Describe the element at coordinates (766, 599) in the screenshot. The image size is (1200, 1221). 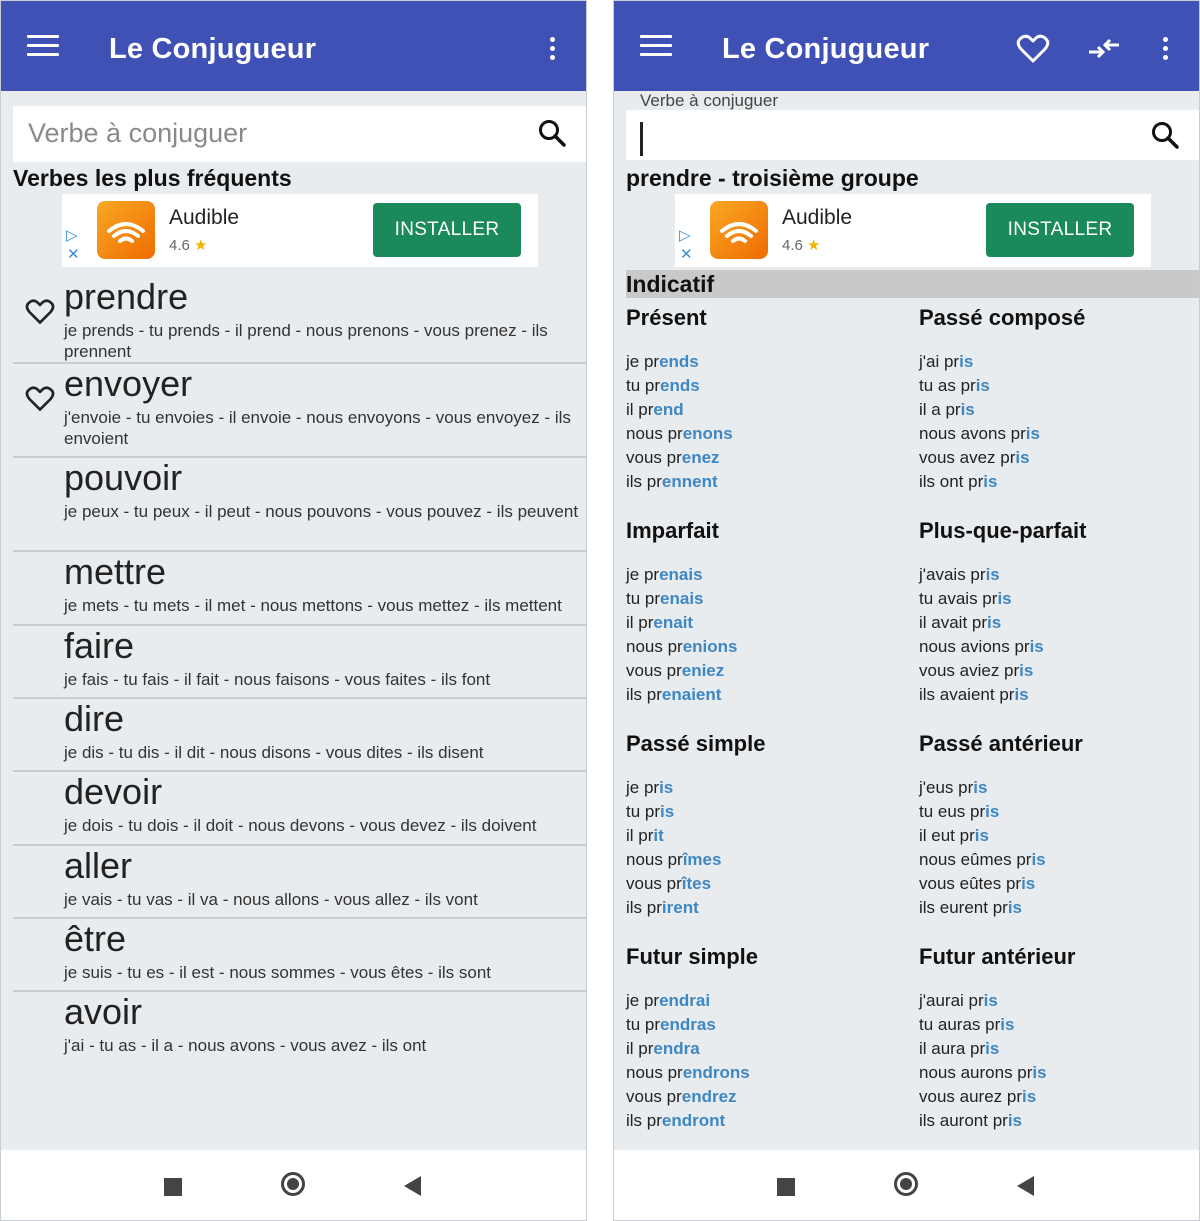
I see `conjugation-line: tu prenais` at that location.